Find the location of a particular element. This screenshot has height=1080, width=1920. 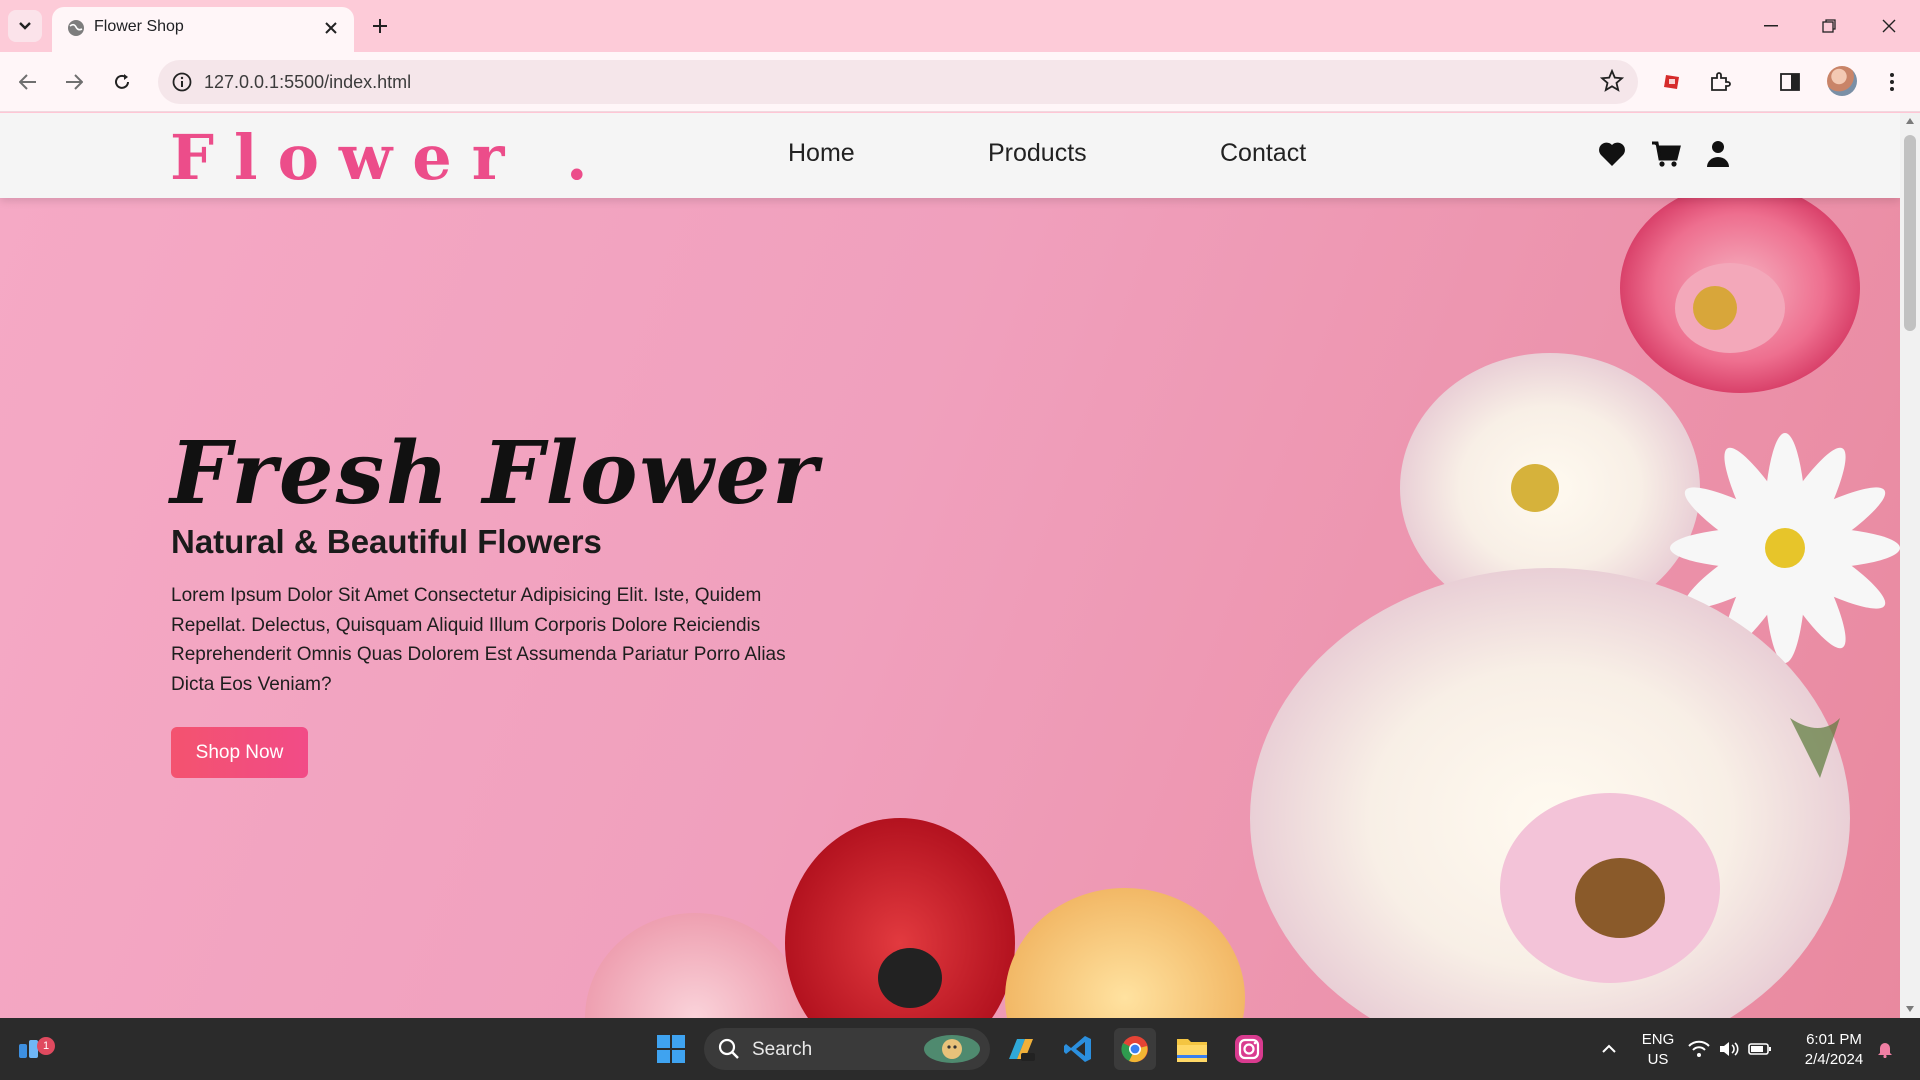

reload-button is located at coordinates (122, 82).